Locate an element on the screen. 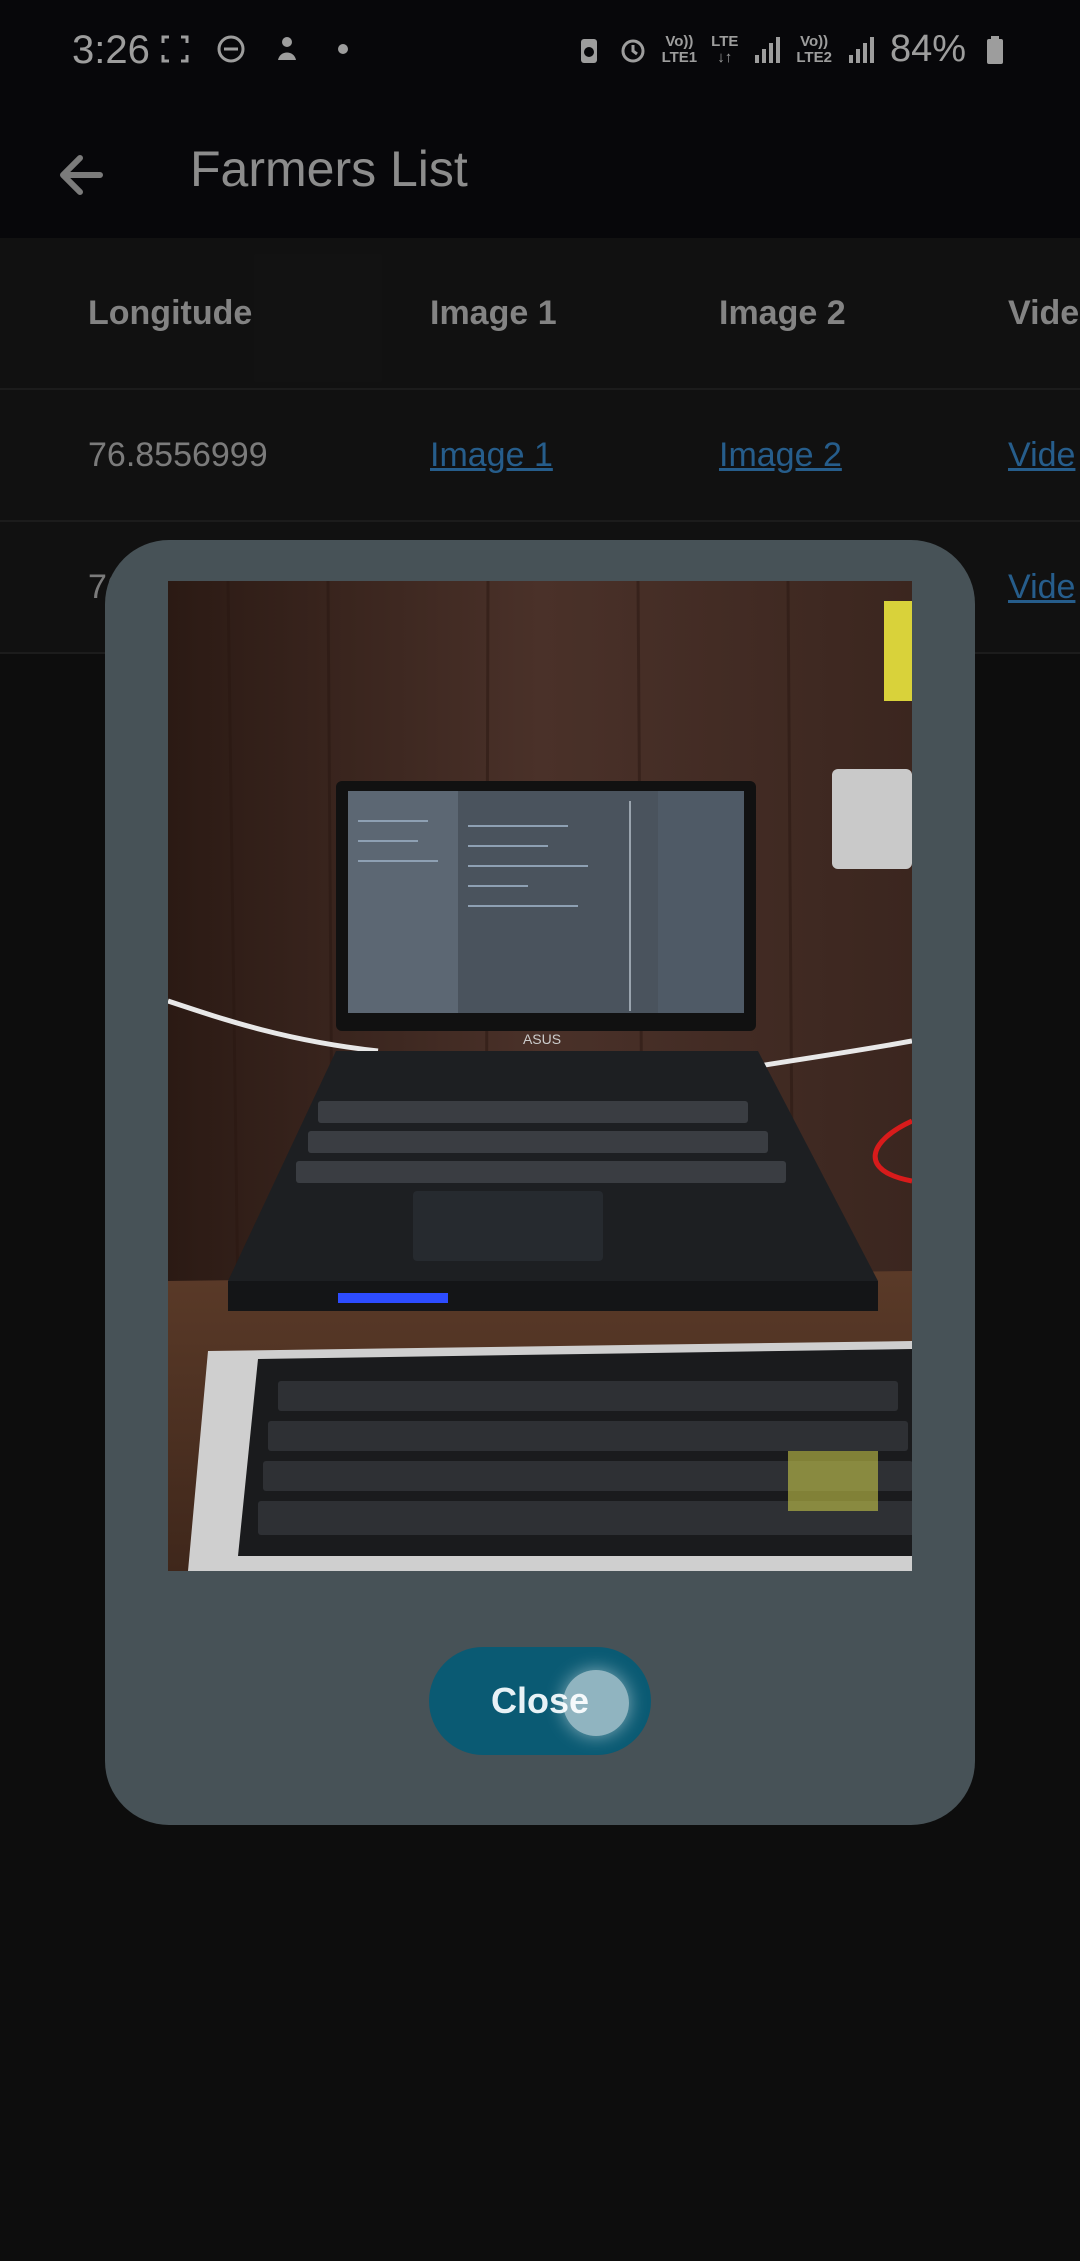  laptop-brand-logo: ASUS is located at coordinates (542, 1039).